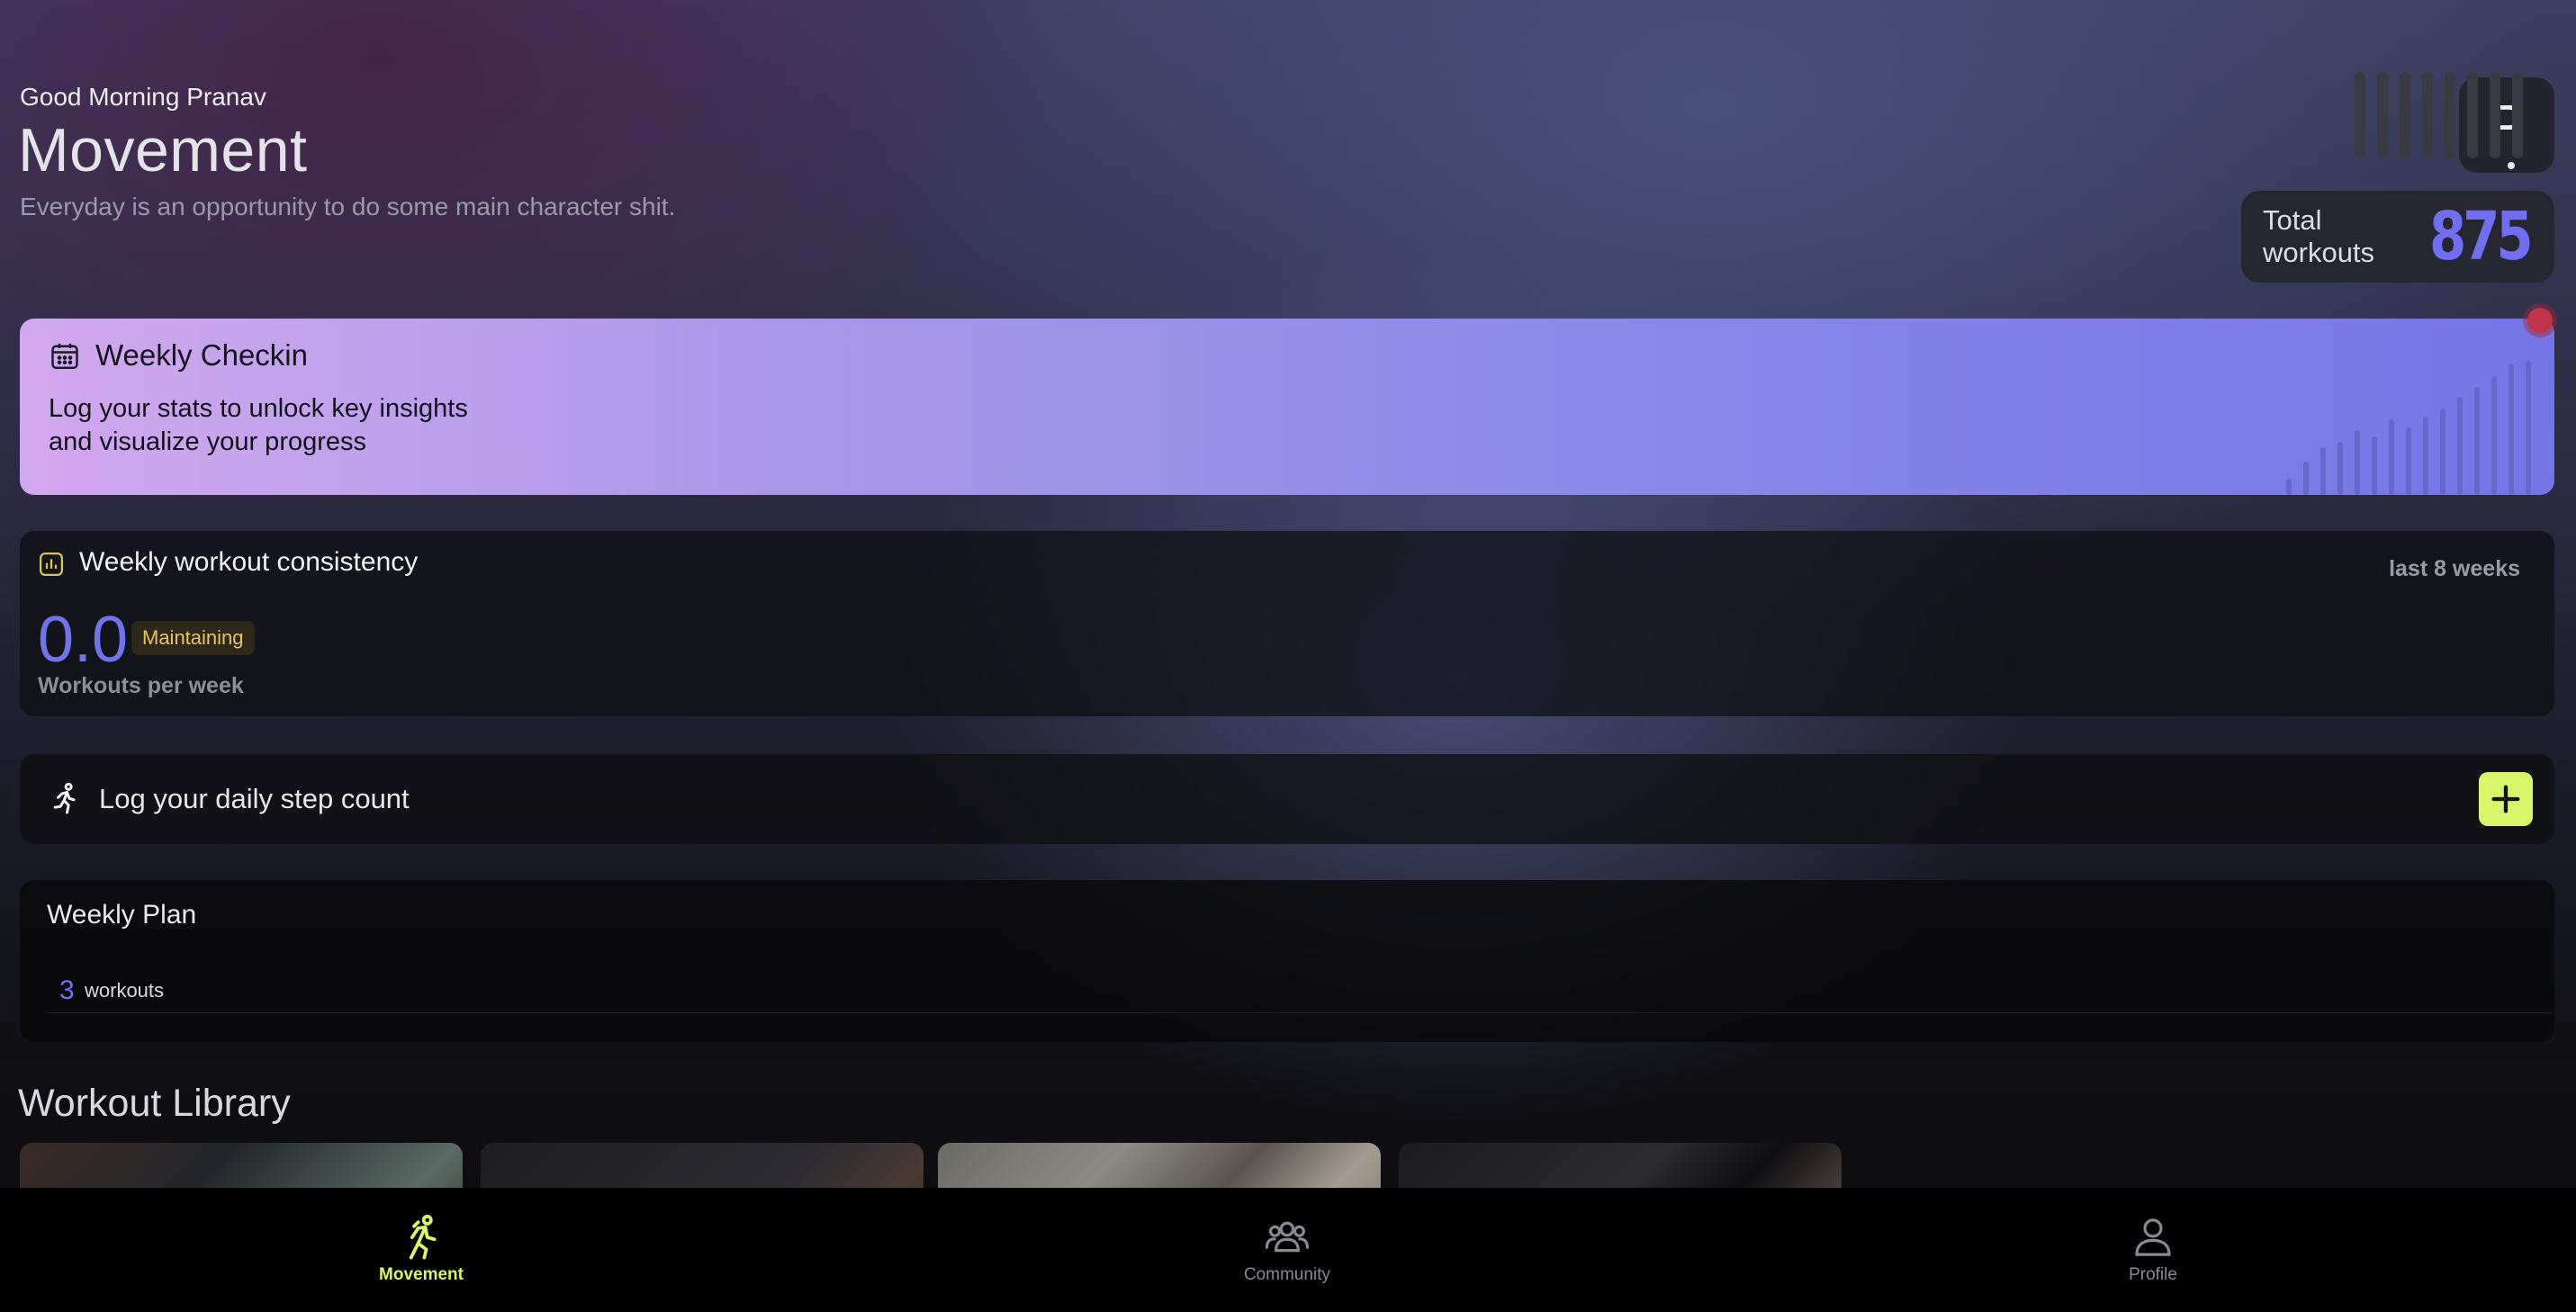 The image size is (2576, 1312). What do you see at coordinates (67, 990) in the screenshot?
I see `plan-count: 3` at bounding box center [67, 990].